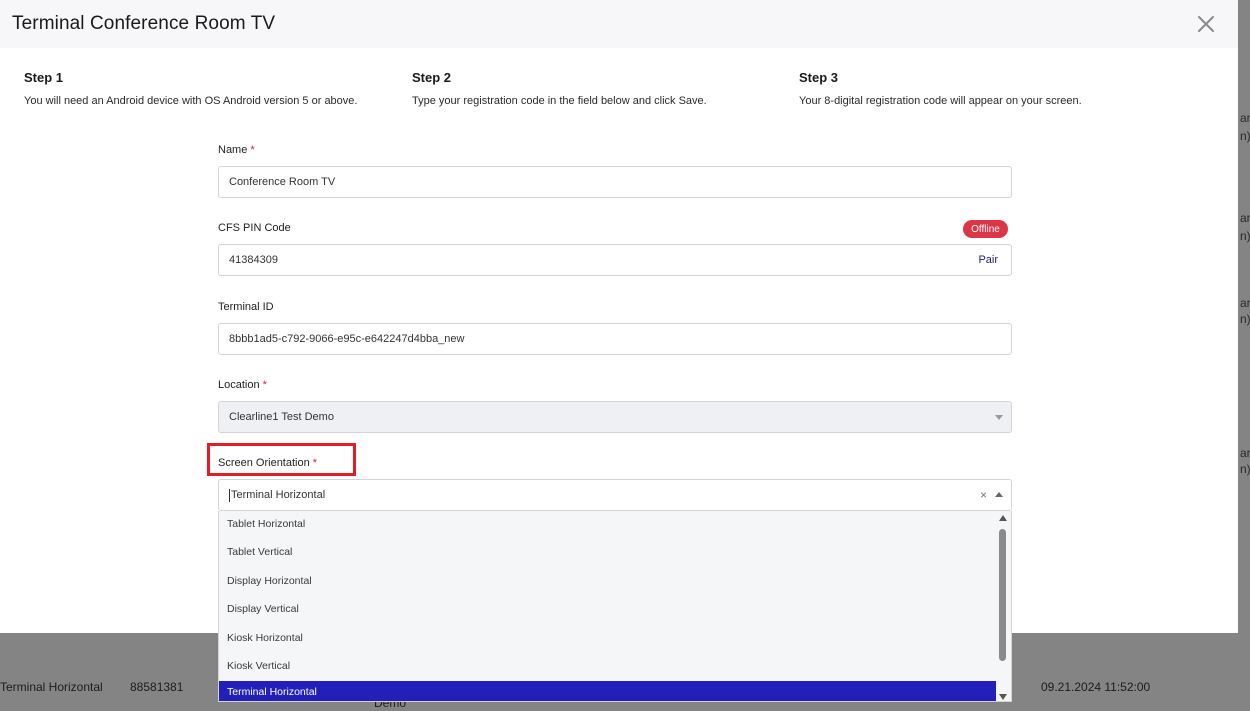 The width and height of the screenshot is (1250, 711). What do you see at coordinates (1003, 518) in the screenshot?
I see `scroll-up-icon` at bounding box center [1003, 518].